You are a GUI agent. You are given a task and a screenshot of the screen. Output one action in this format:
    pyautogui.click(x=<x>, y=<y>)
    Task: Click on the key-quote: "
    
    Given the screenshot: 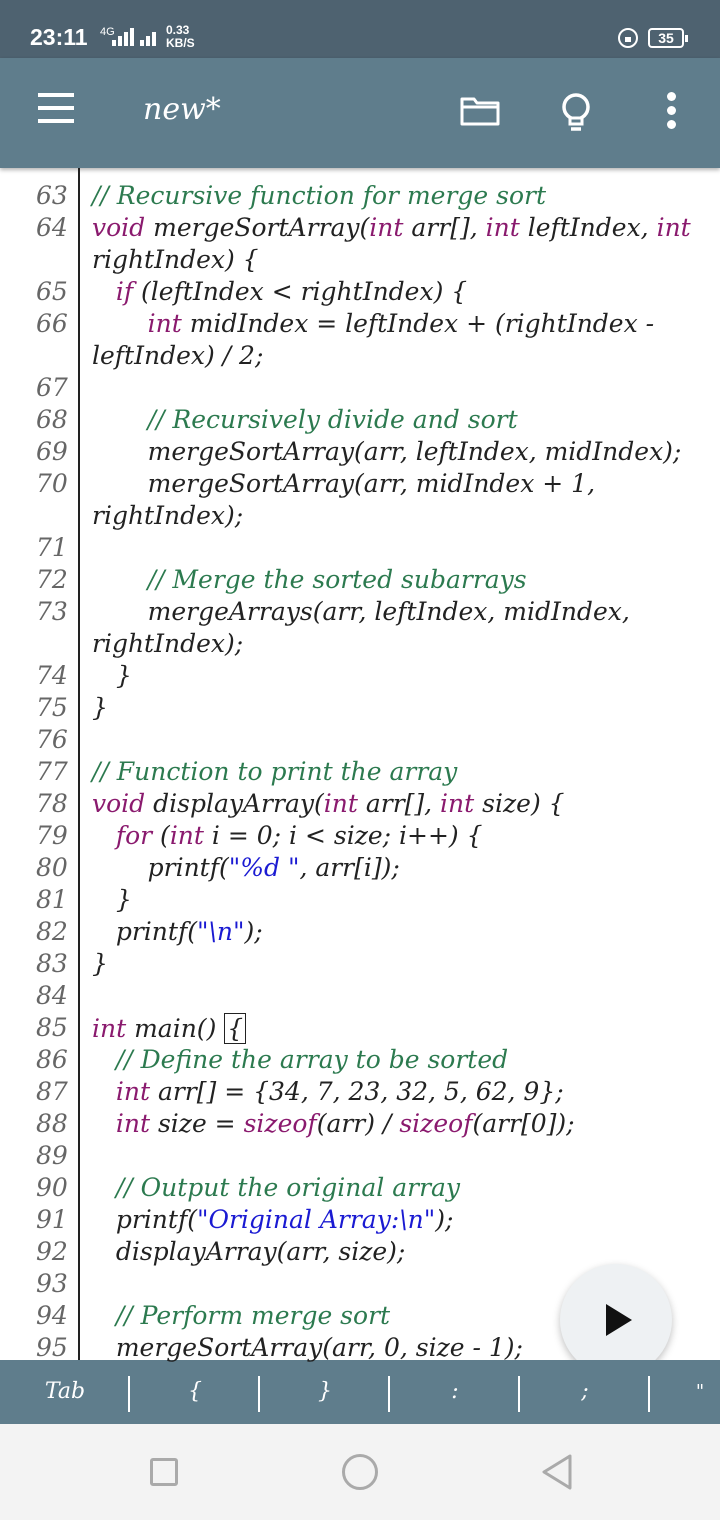 What is the action you would take?
    pyautogui.click(x=700, y=1392)
    